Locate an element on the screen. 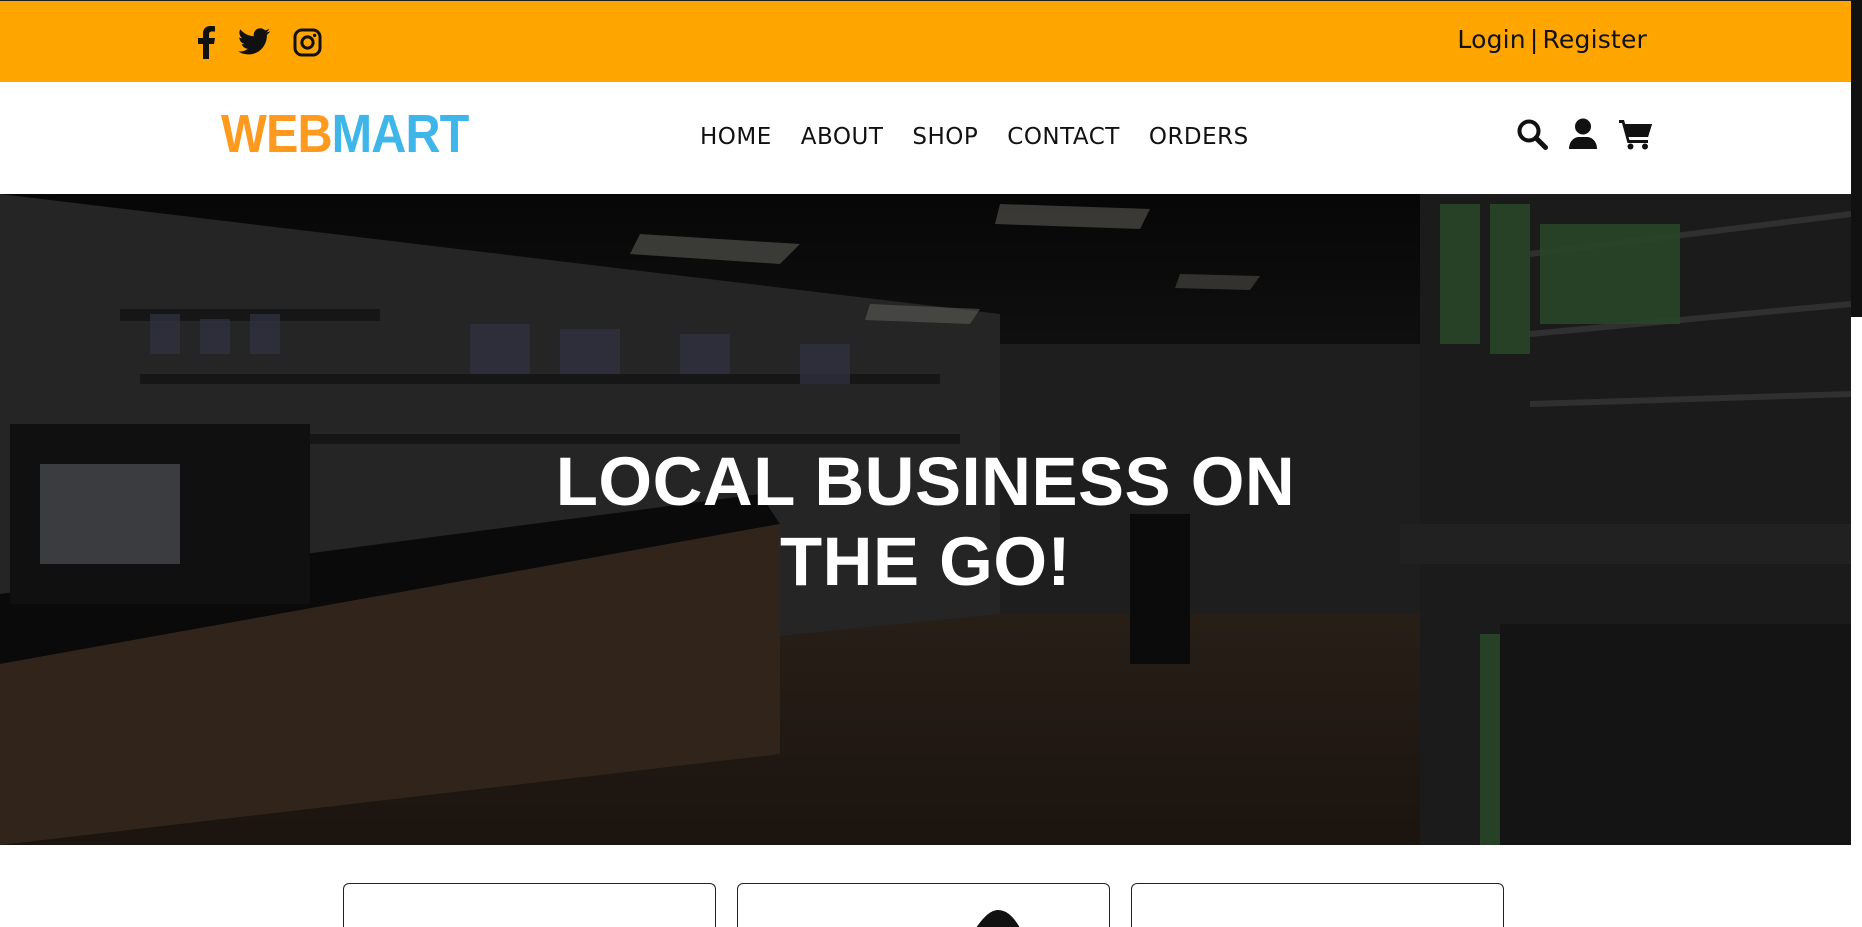  header-tools is located at coordinates (1585, 134).